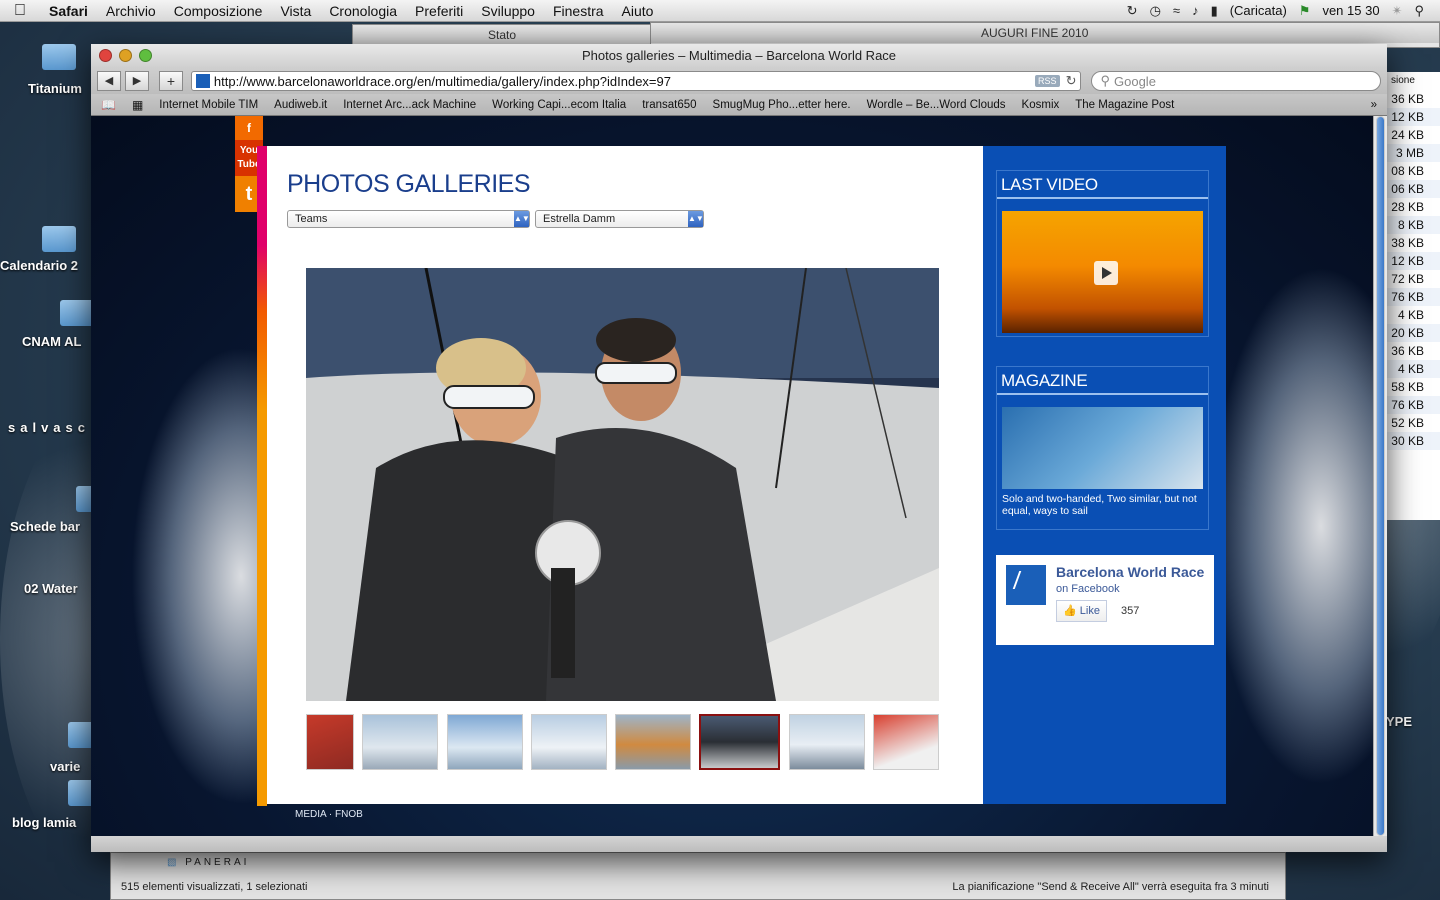 Image resolution: width=1440 pixels, height=900 pixels. I want to click on footer-links: MEDIA · FNOB, so click(329, 814).